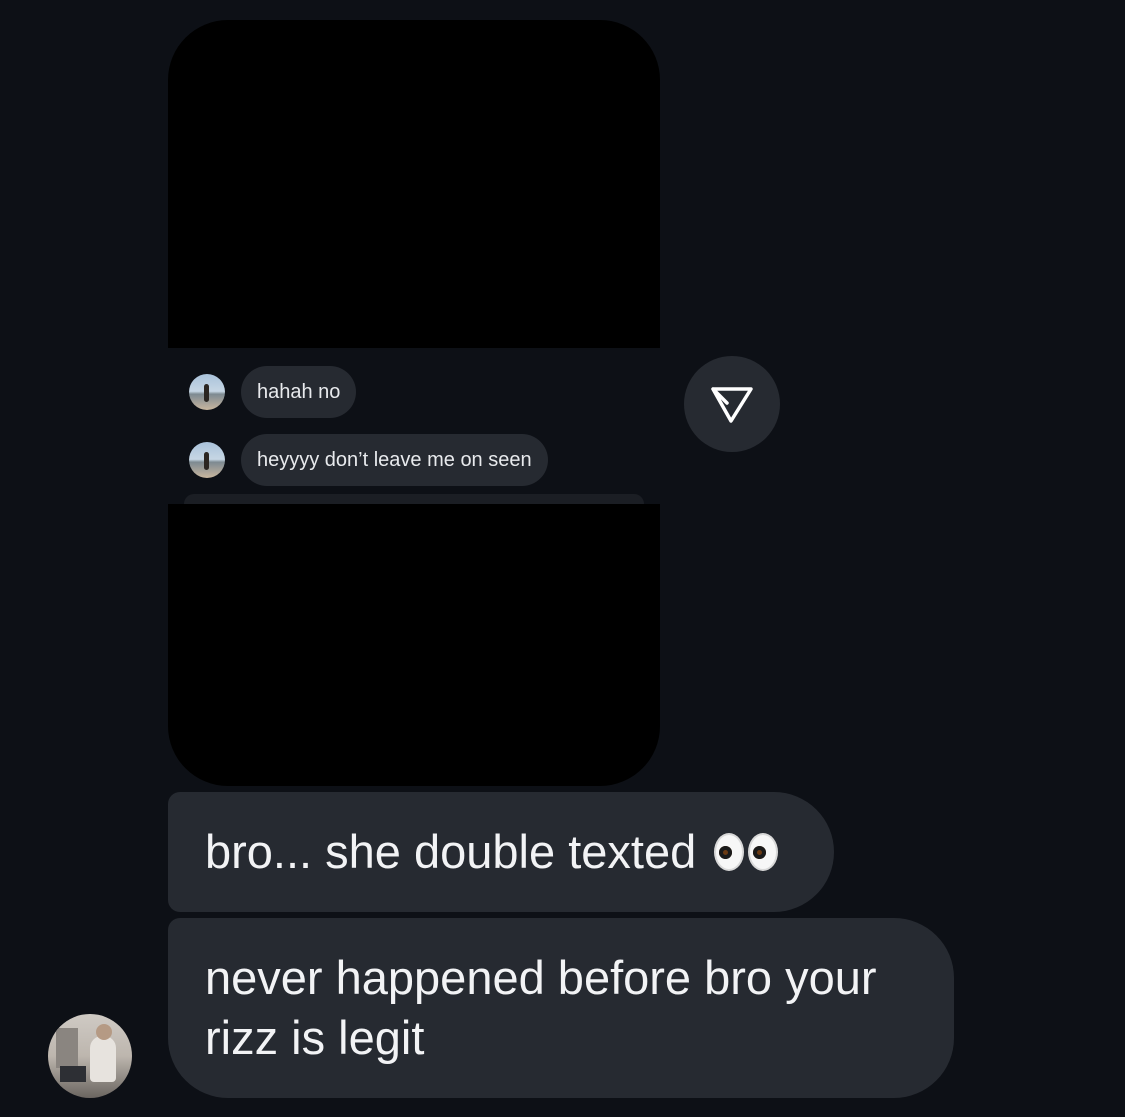  I want to click on message-text: bro... she double texted, so click(451, 851).